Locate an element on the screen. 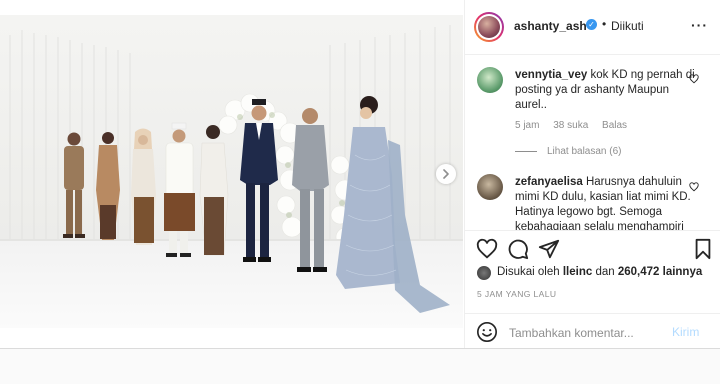 Image resolution: width=720 pixels, height=384 pixels. author-avatar is located at coordinates (489, 27).